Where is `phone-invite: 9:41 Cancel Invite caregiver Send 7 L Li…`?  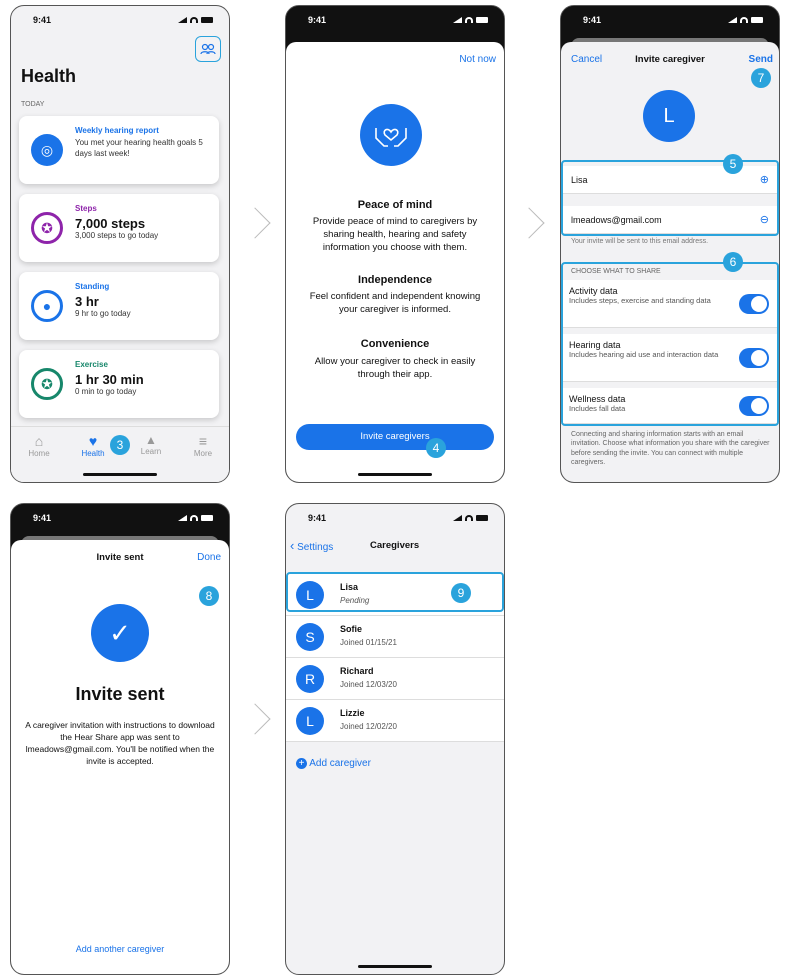
phone-invite: 9:41 Cancel Invite caregiver Send 7 L Li… is located at coordinates (670, 244).